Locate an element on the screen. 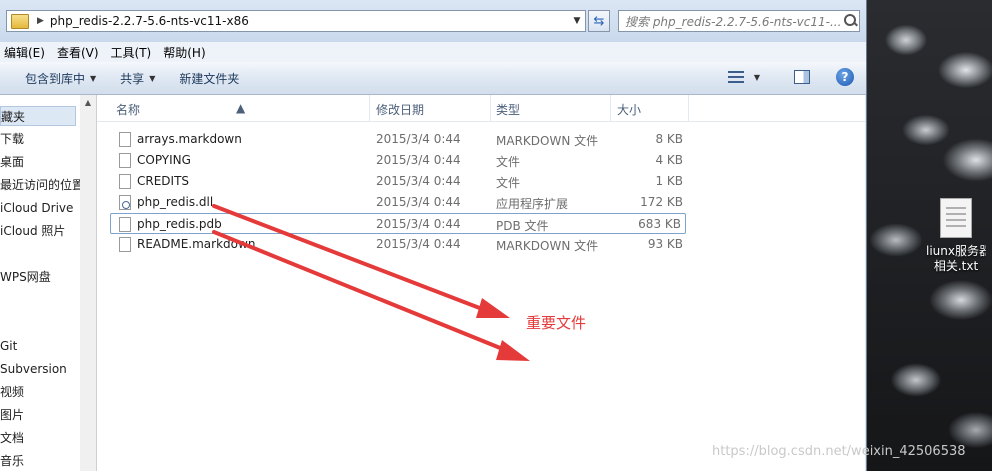  arrow-to-pdb is located at coordinates (362, 292).